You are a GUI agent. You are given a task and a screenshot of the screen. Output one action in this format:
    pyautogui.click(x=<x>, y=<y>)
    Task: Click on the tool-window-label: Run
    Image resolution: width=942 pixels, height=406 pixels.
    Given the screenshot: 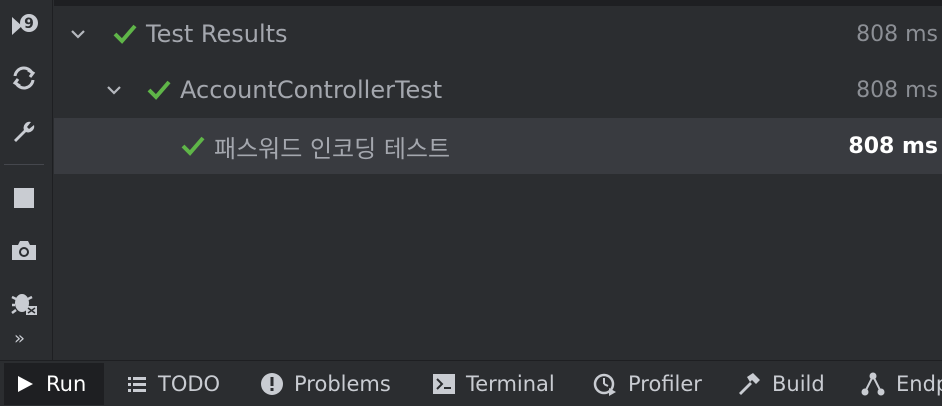 What is the action you would take?
    pyautogui.click(x=66, y=384)
    